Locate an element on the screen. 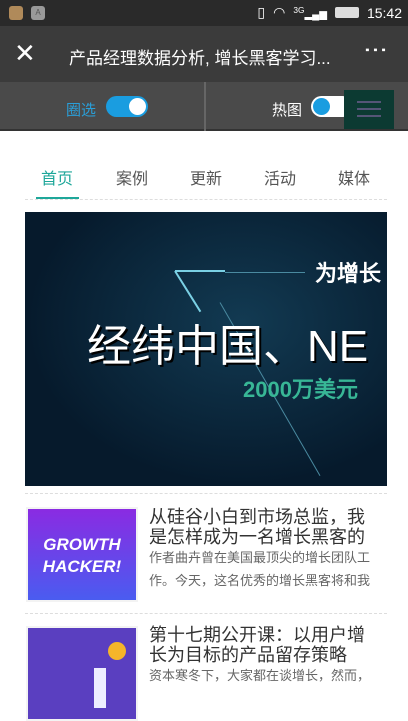  active-tab-indicator is located at coordinates (57, 198).